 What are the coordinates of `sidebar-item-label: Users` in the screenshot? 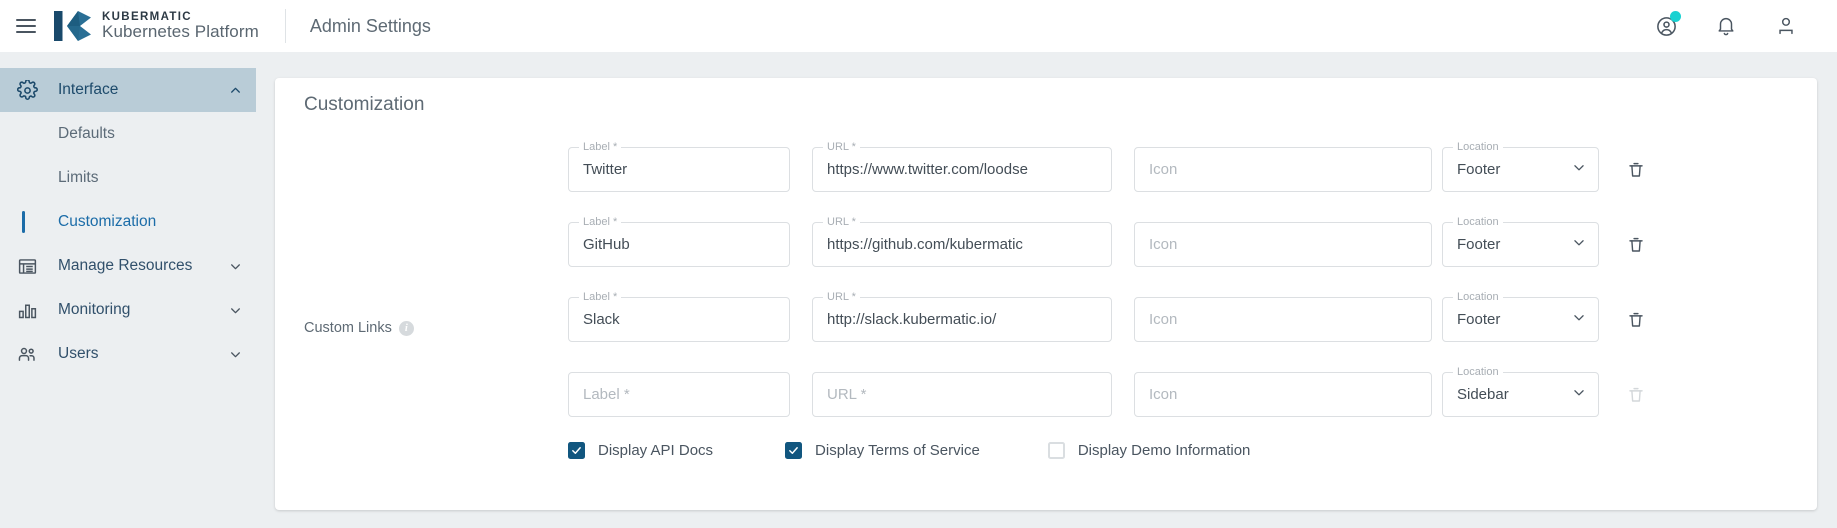 It's located at (78, 353).